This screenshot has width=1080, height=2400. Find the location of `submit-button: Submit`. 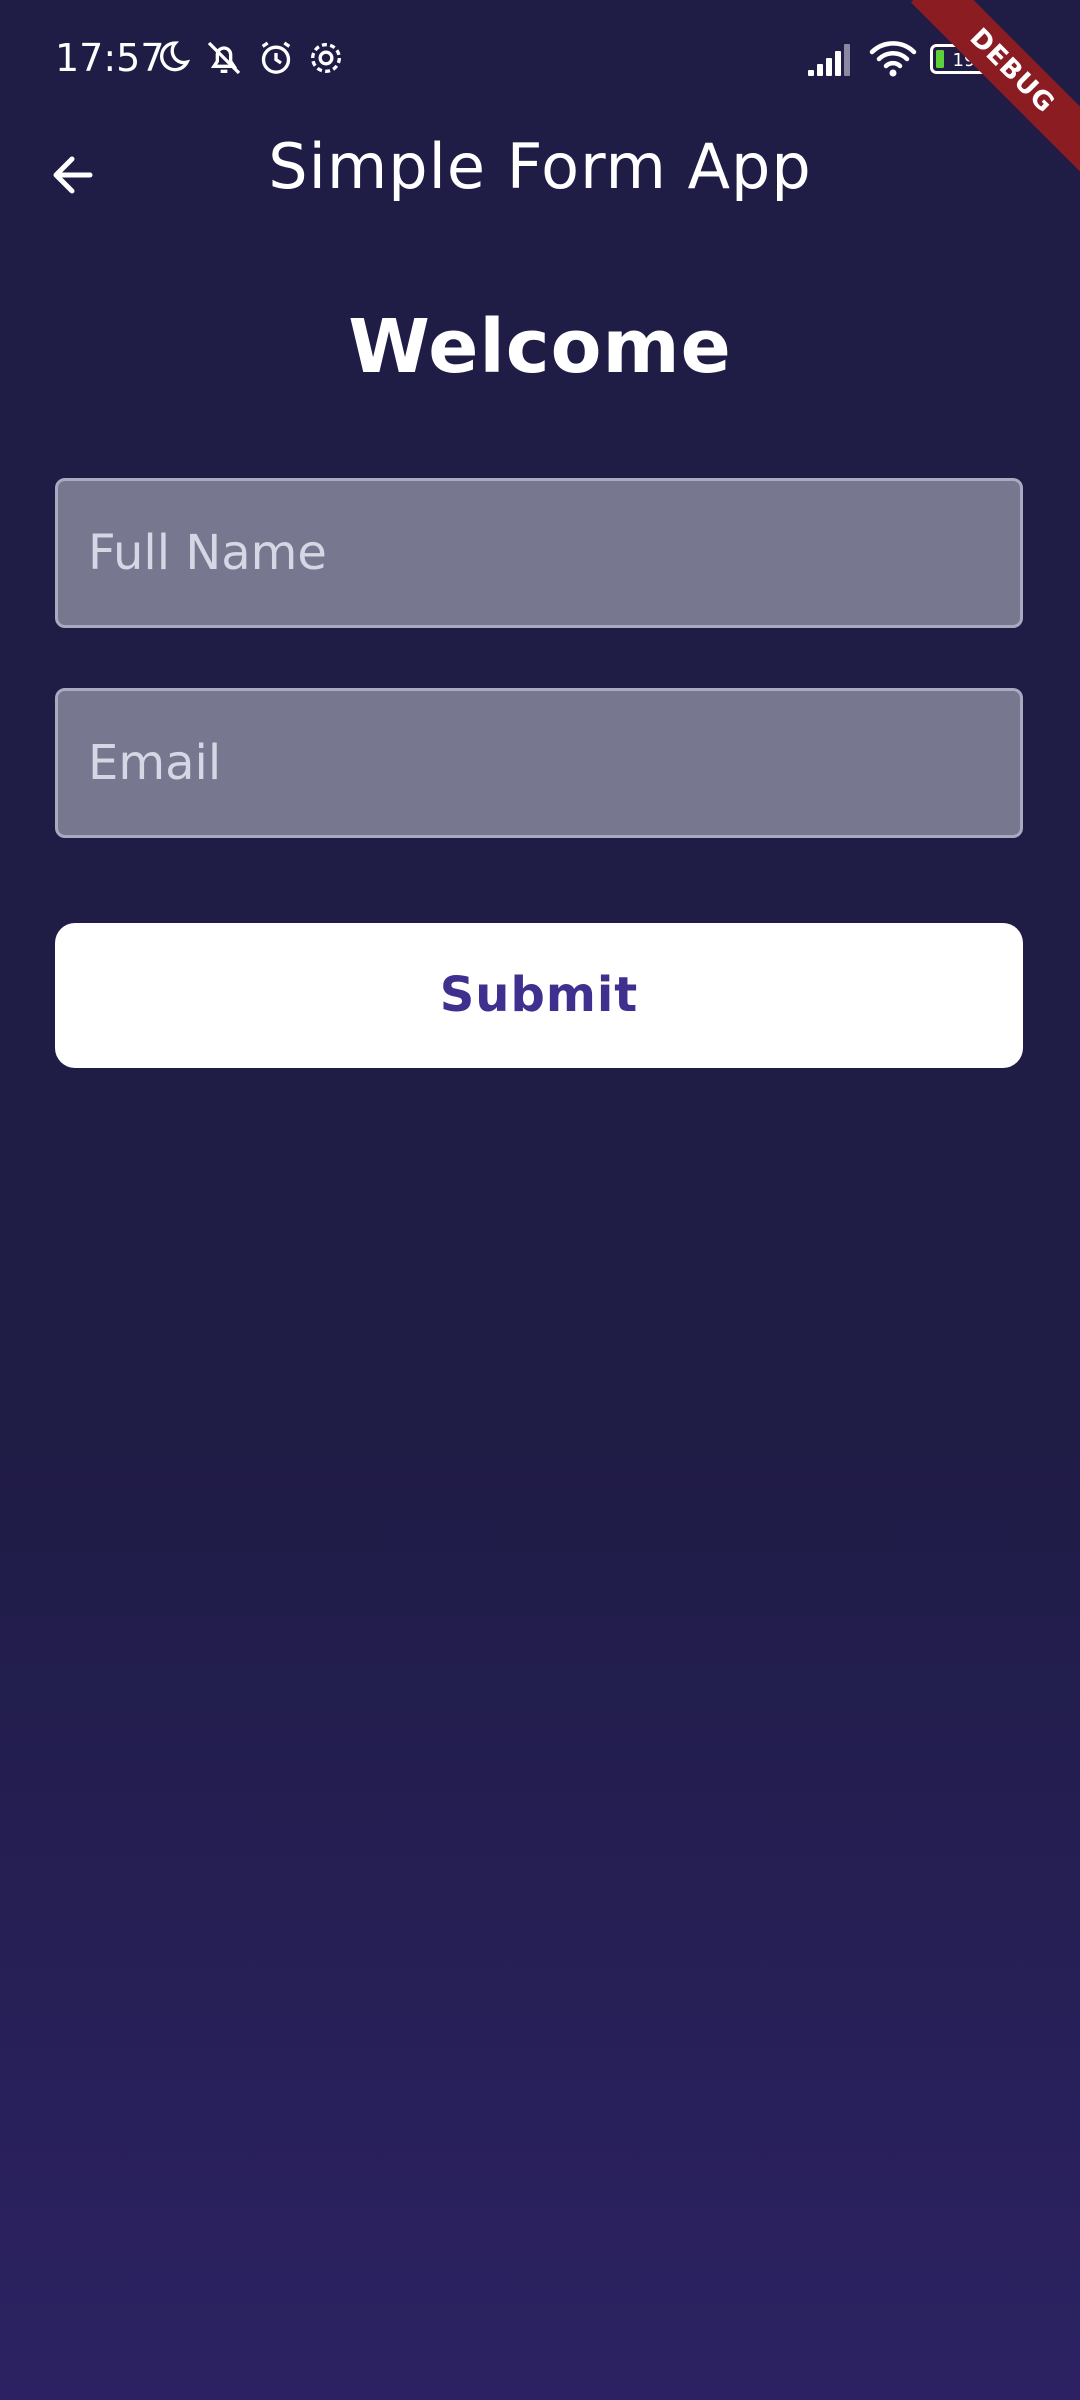

submit-button: Submit is located at coordinates (539, 995).